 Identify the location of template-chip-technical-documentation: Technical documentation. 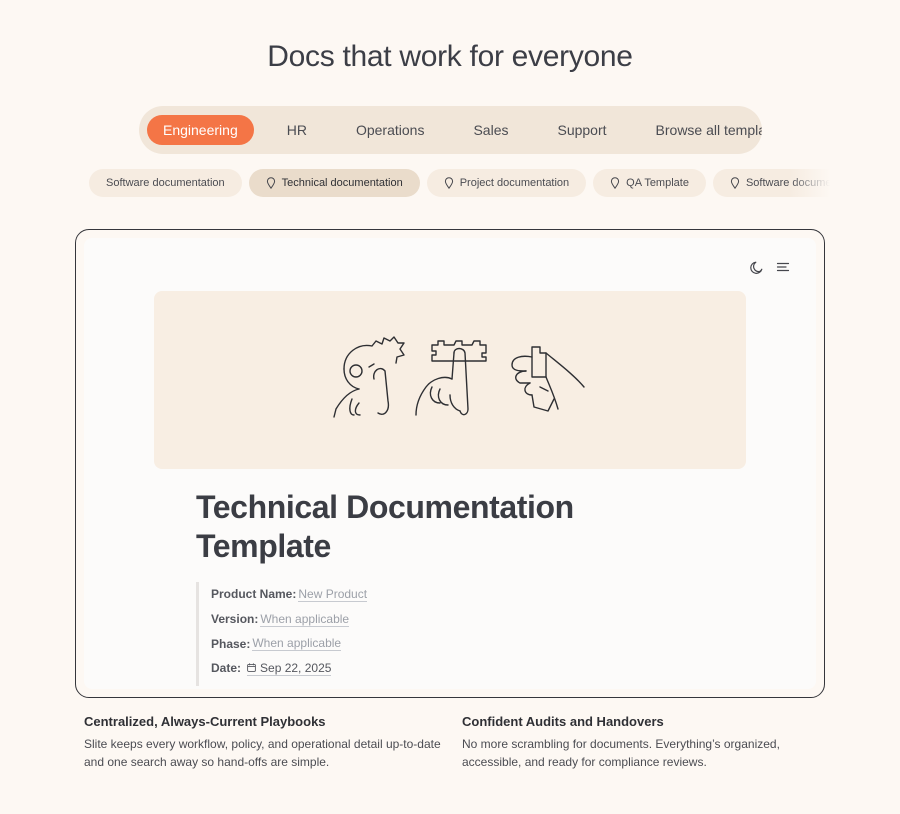
(334, 183).